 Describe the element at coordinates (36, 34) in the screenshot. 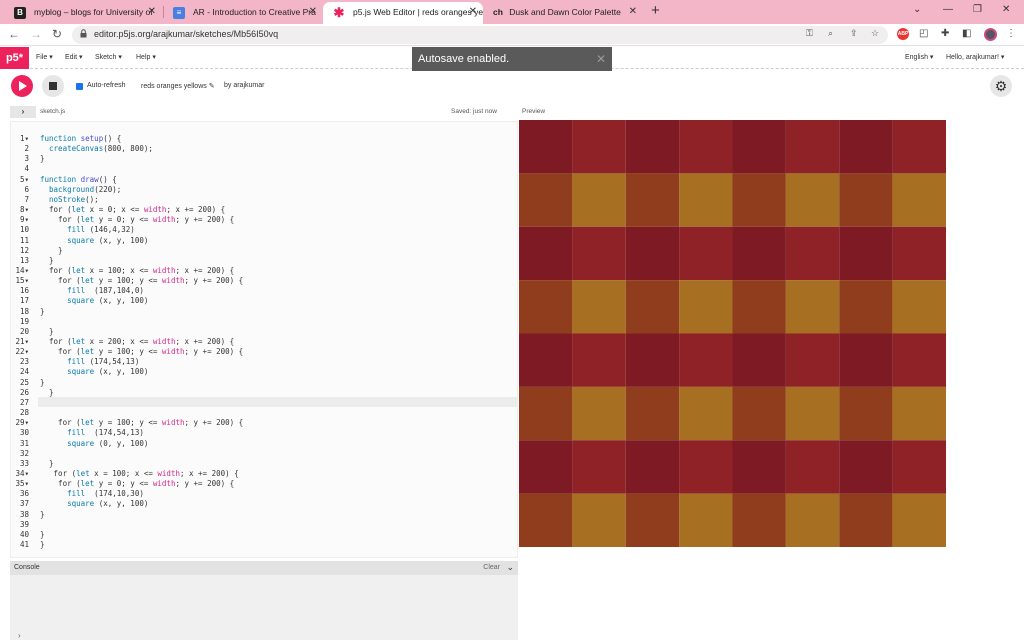

I see `forward-icon: →` at that location.